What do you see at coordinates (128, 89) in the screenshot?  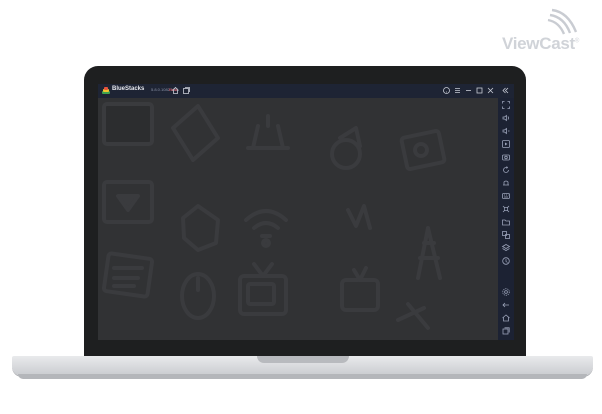 I see `app-name: BlueStacks` at bounding box center [128, 89].